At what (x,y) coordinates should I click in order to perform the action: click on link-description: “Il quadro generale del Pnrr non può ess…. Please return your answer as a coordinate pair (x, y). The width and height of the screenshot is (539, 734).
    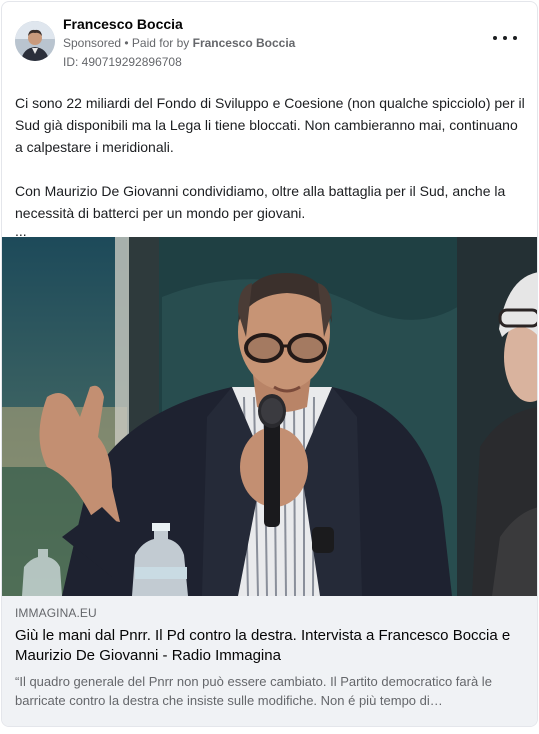
    Looking at the image, I should click on (253, 691).